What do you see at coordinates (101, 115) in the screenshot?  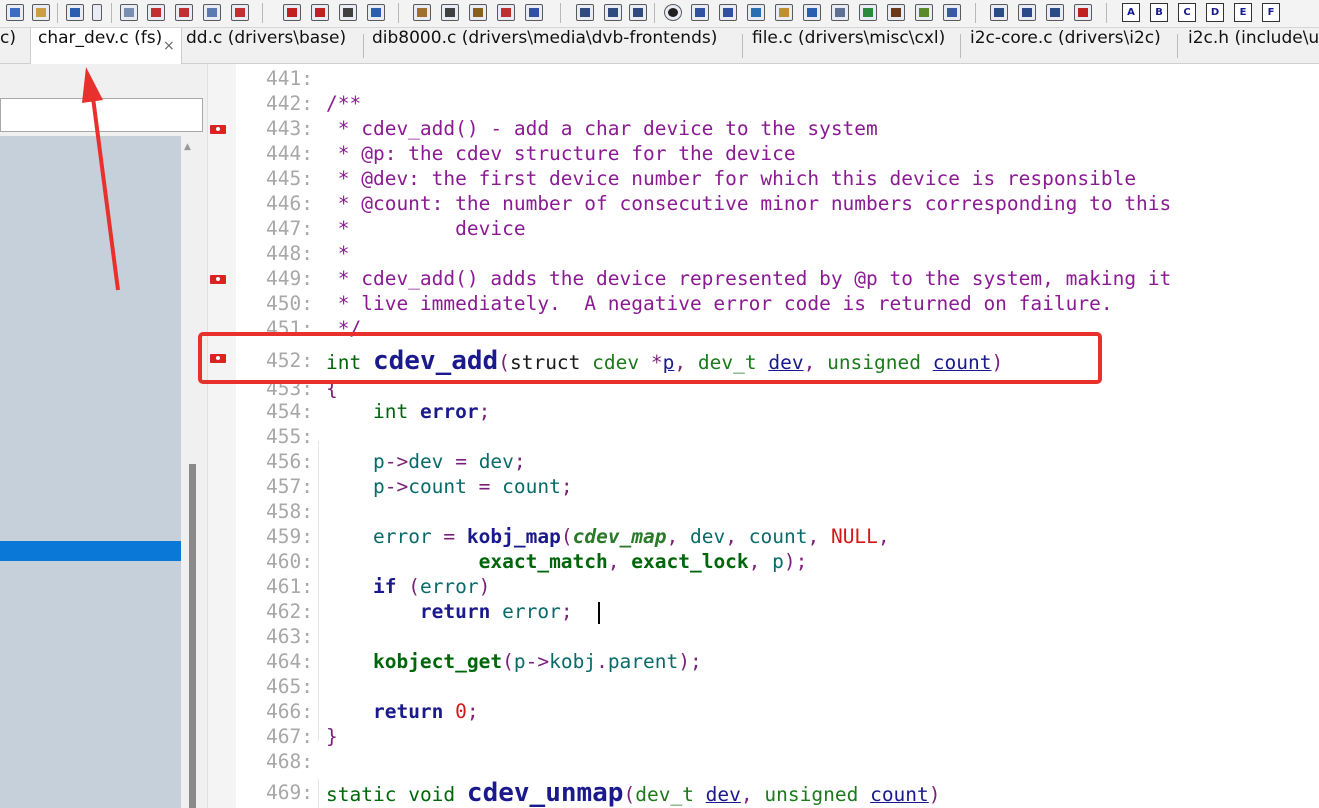 I see `symbol-search-input` at bounding box center [101, 115].